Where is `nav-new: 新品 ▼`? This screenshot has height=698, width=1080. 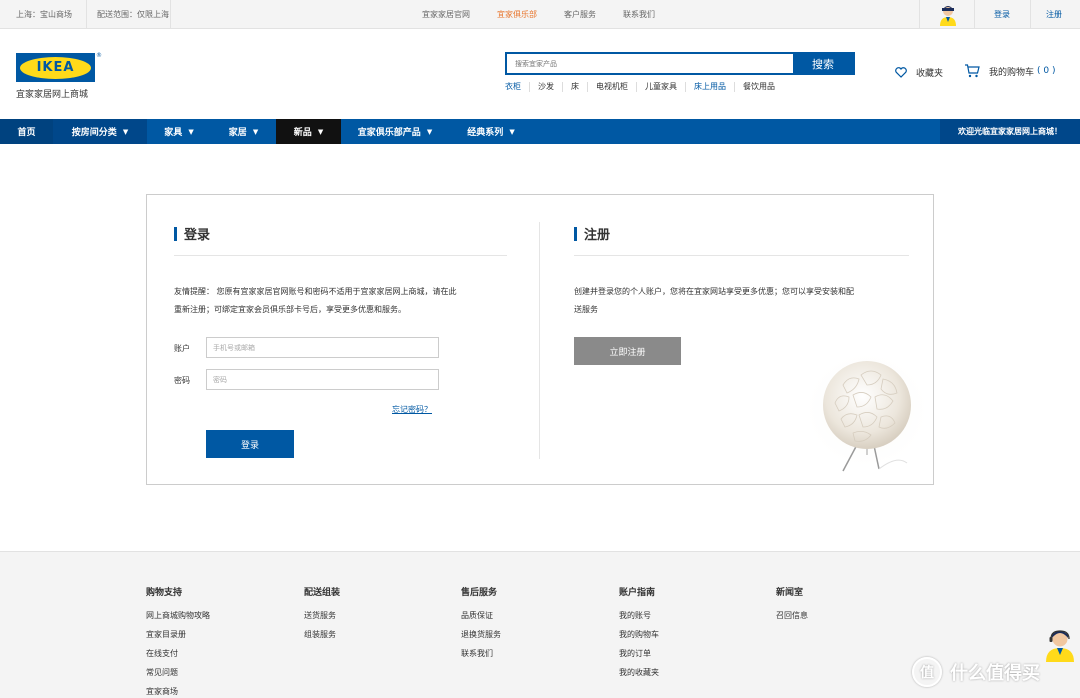
nav-new: 新品 ▼ is located at coordinates (308, 131).